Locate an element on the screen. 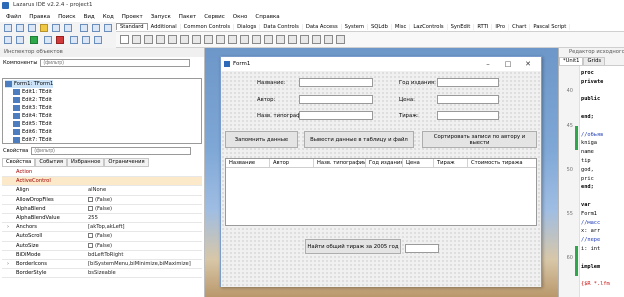 The height and width of the screenshot is (297, 624). menu-package: Пакет is located at coordinates (187, 17).